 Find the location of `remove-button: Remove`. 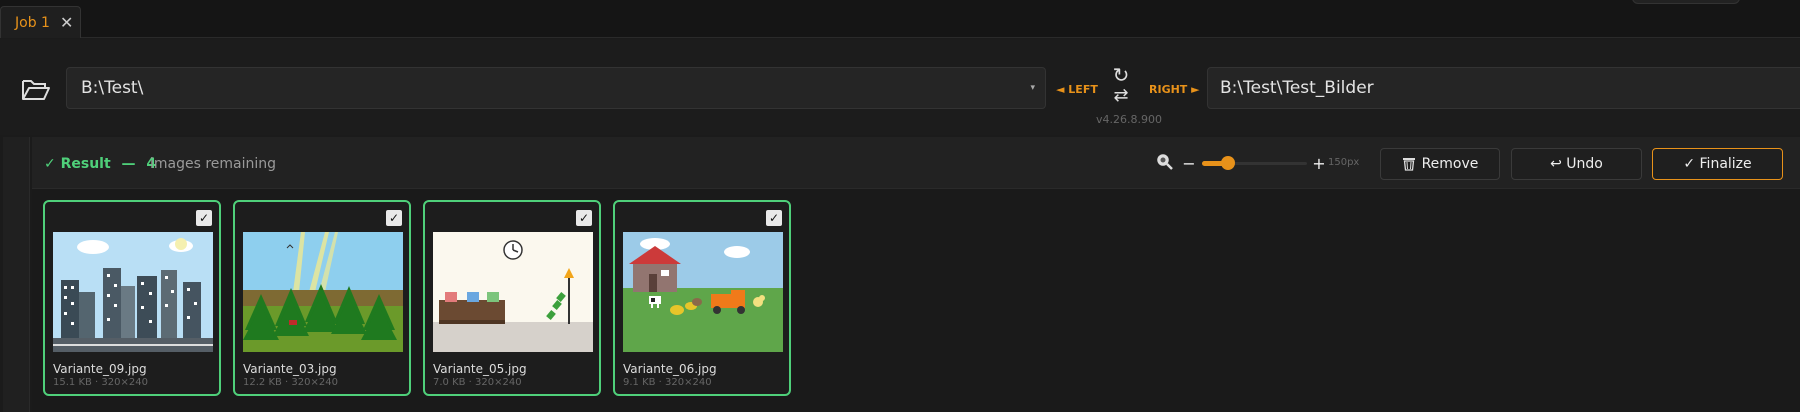

remove-button: Remove is located at coordinates (1440, 164).